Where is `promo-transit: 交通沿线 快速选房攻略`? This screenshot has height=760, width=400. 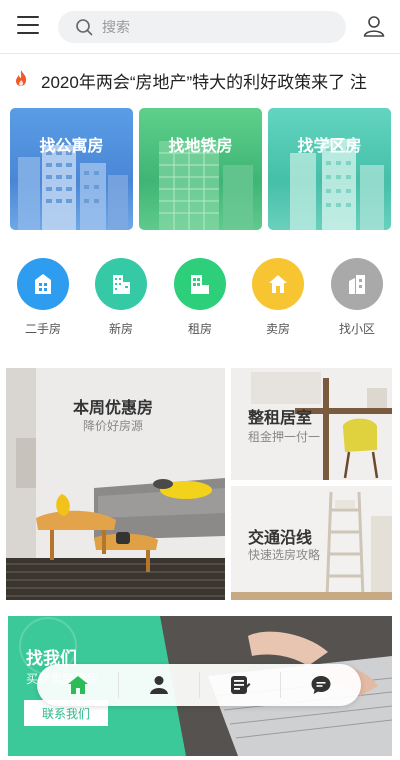 promo-transit: 交通沿线 快速选房攻略 is located at coordinates (311, 543).